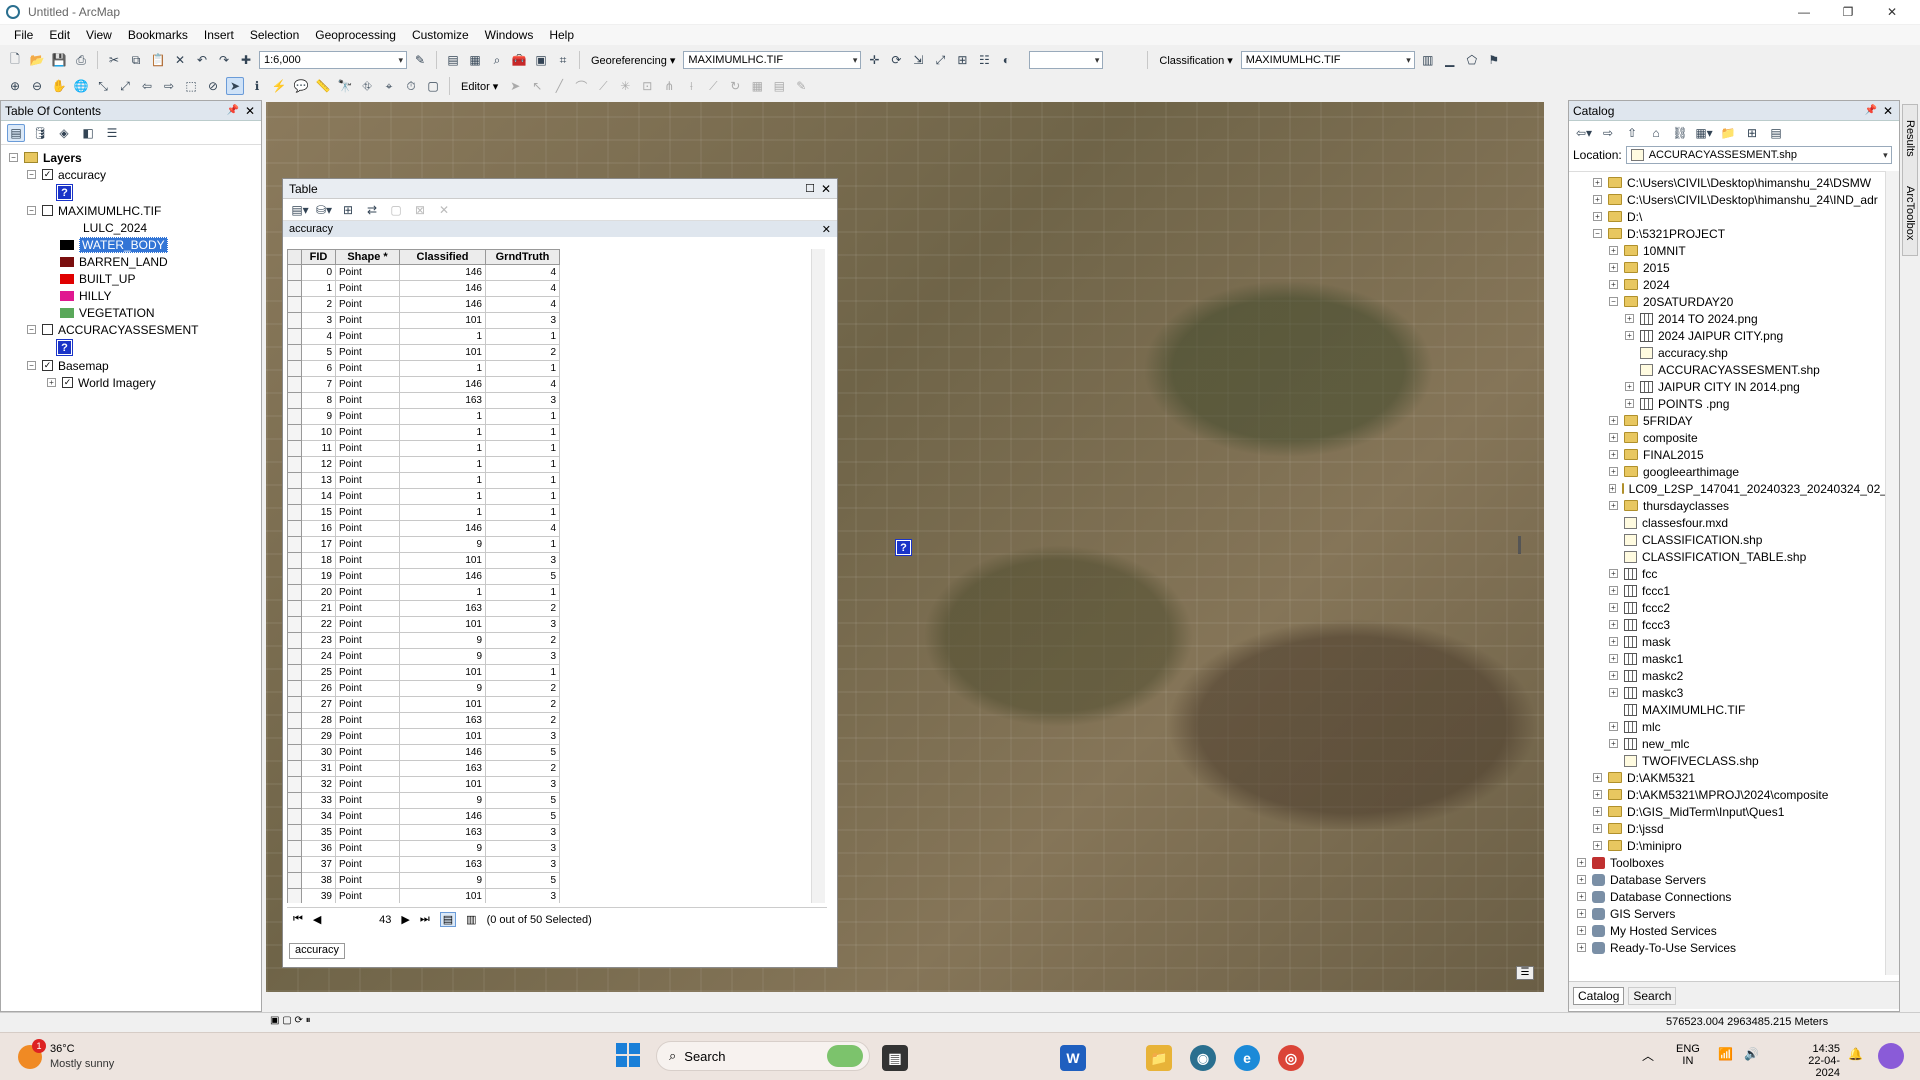 This screenshot has height=1080, width=1920. Describe the element at coordinates (423, 480) in the screenshot. I see `table-row: 13 Point 1 1` at that location.